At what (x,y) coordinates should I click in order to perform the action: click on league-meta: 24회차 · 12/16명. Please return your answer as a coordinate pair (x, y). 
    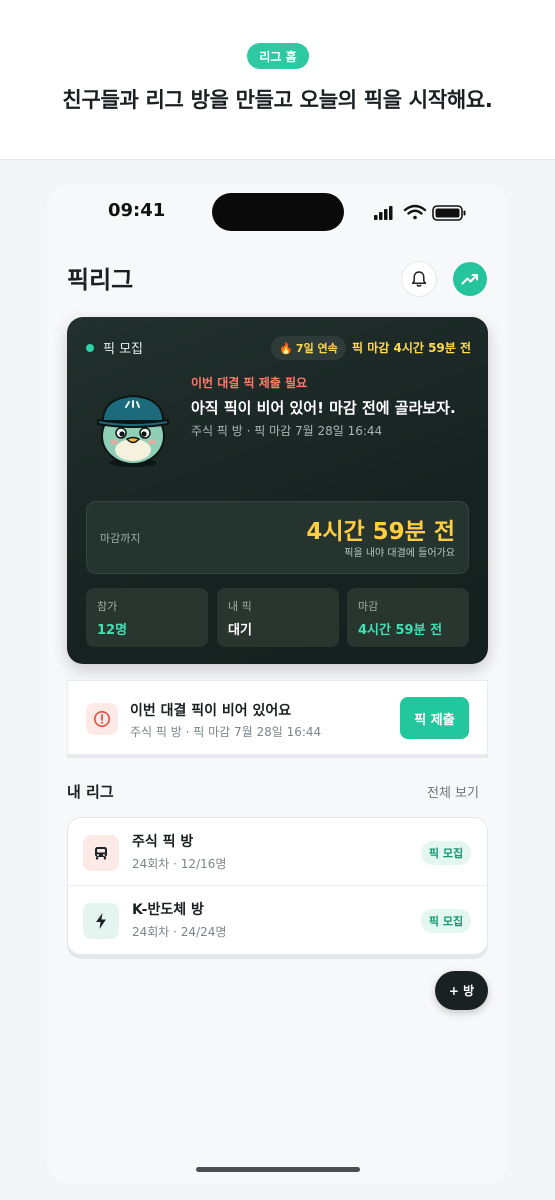
    Looking at the image, I should click on (179, 864).